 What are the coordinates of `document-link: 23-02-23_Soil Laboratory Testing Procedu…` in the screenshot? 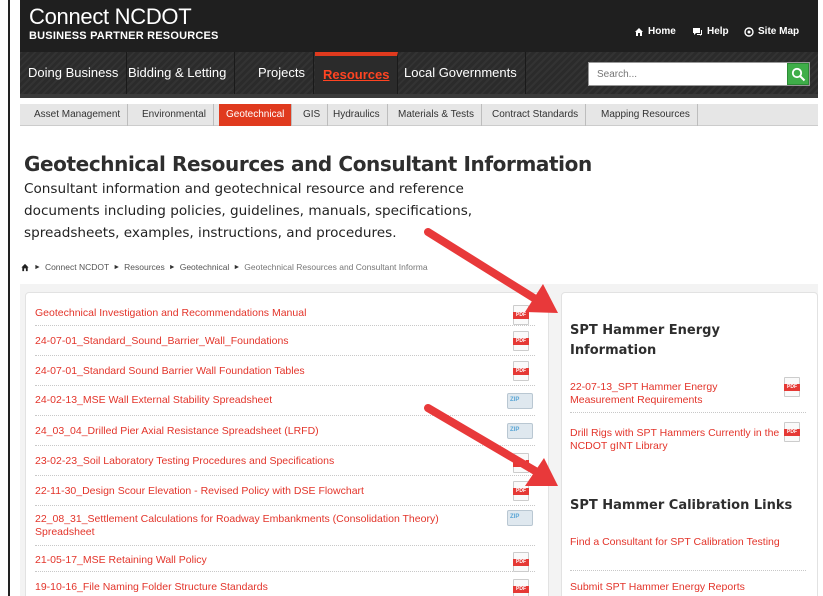 It's located at (285, 461).